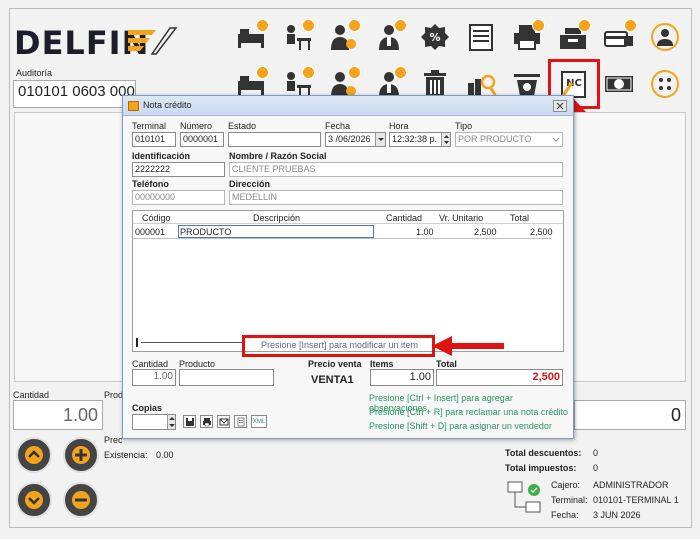 This screenshot has height=539, width=700. I want to click on terminal-field-label: Terminal, so click(149, 126).